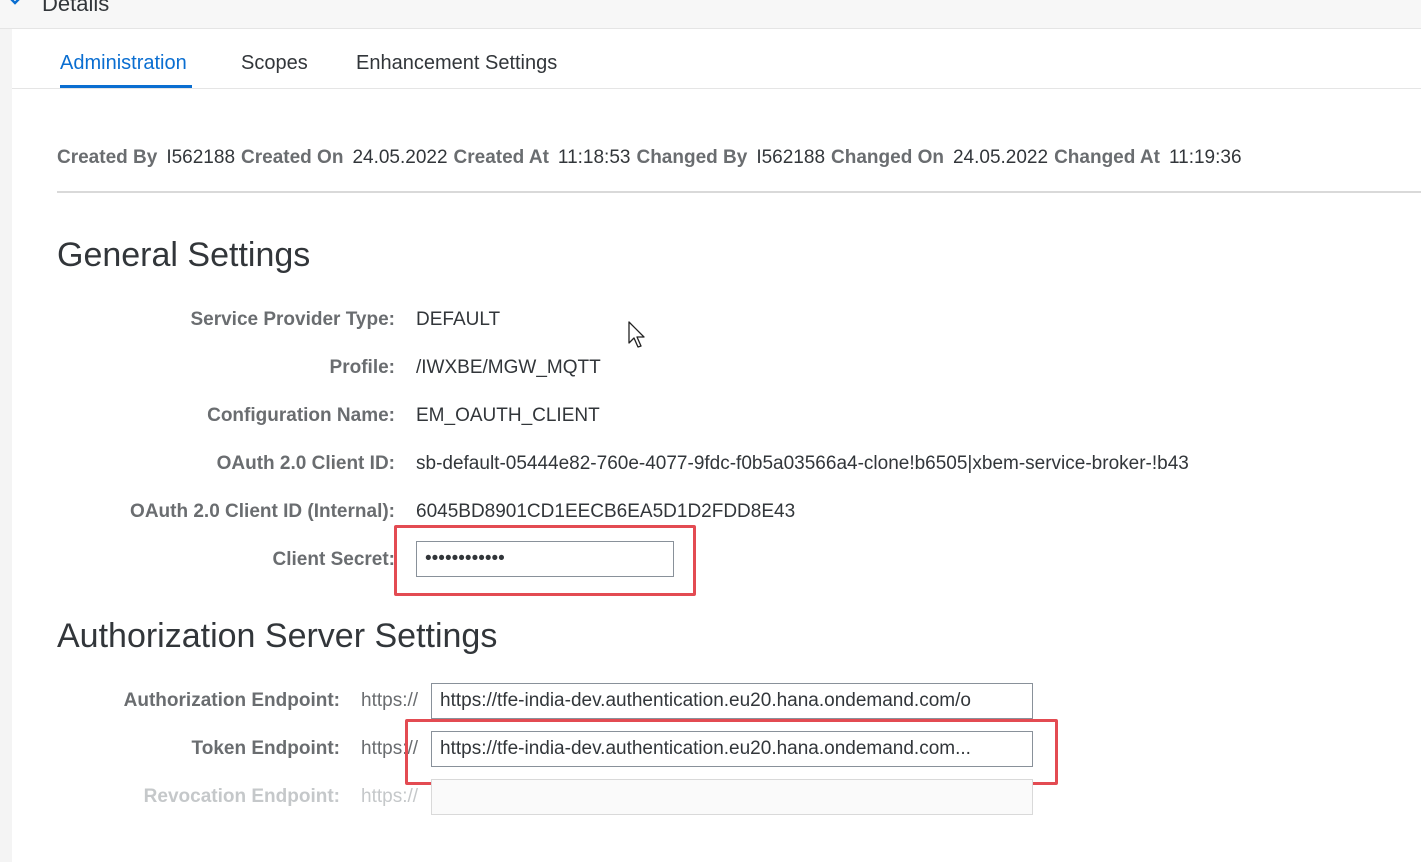 This screenshot has width=1421, height=862. What do you see at coordinates (305, 463) in the screenshot?
I see `client-id-label: OAuth 2.0 Client ID:` at bounding box center [305, 463].